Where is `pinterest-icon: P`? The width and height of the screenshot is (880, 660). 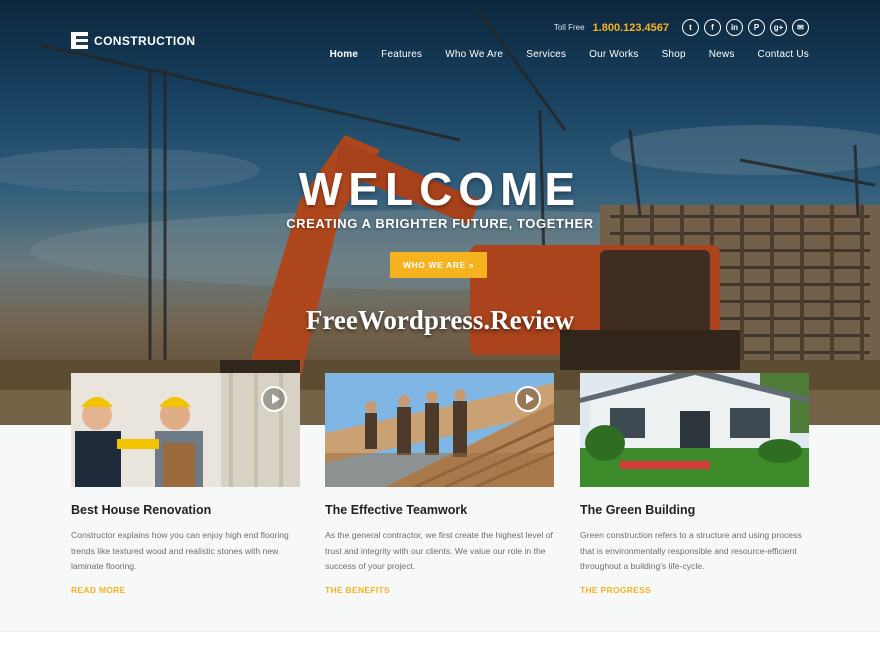
pinterest-icon: P is located at coordinates (756, 27).